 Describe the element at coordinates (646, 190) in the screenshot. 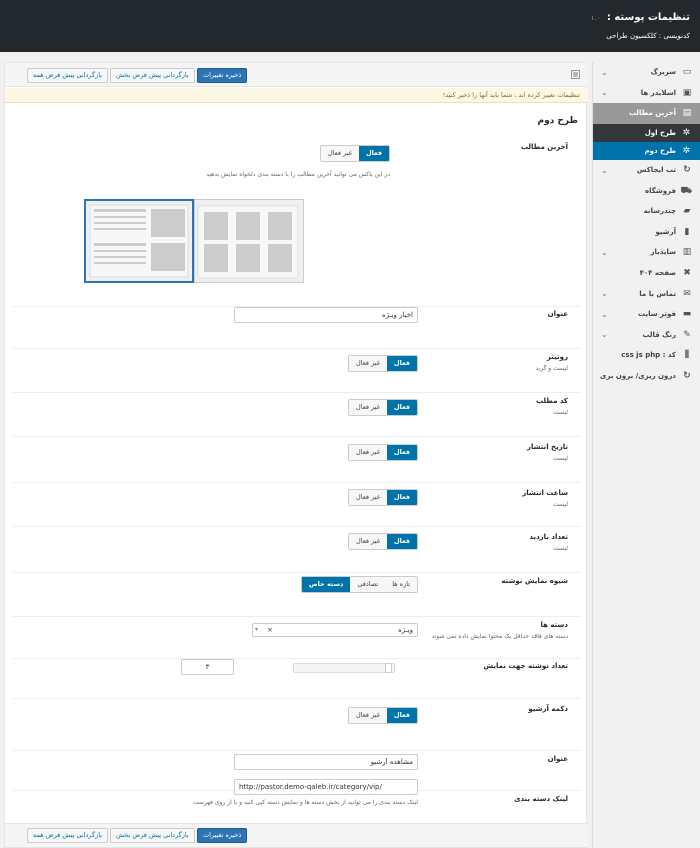

I see `sidebar-item-shop: ⛟ فروشگاه` at that location.